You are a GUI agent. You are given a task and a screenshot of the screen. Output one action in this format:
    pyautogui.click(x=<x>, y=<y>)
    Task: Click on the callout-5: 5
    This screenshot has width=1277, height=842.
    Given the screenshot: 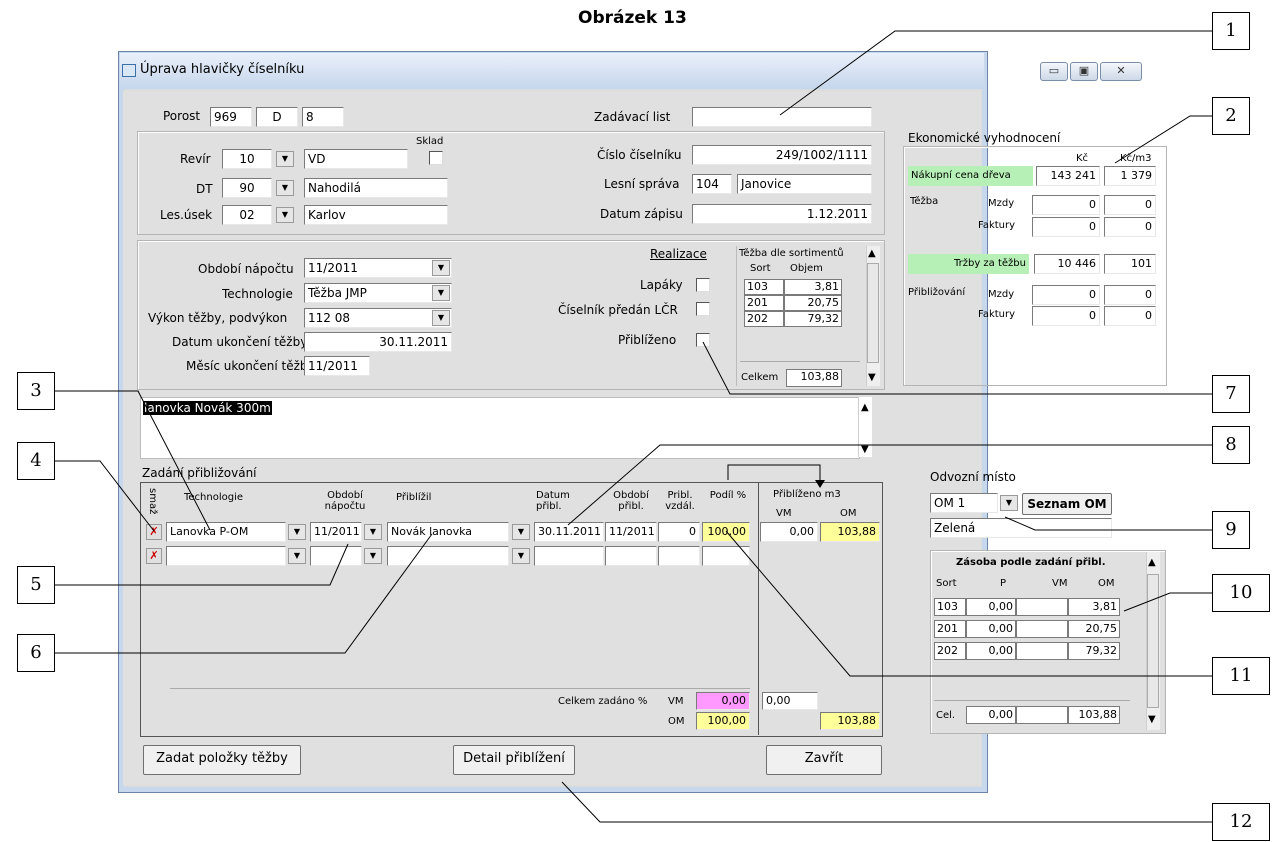 What is the action you would take?
    pyautogui.click(x=36, y=585)
    